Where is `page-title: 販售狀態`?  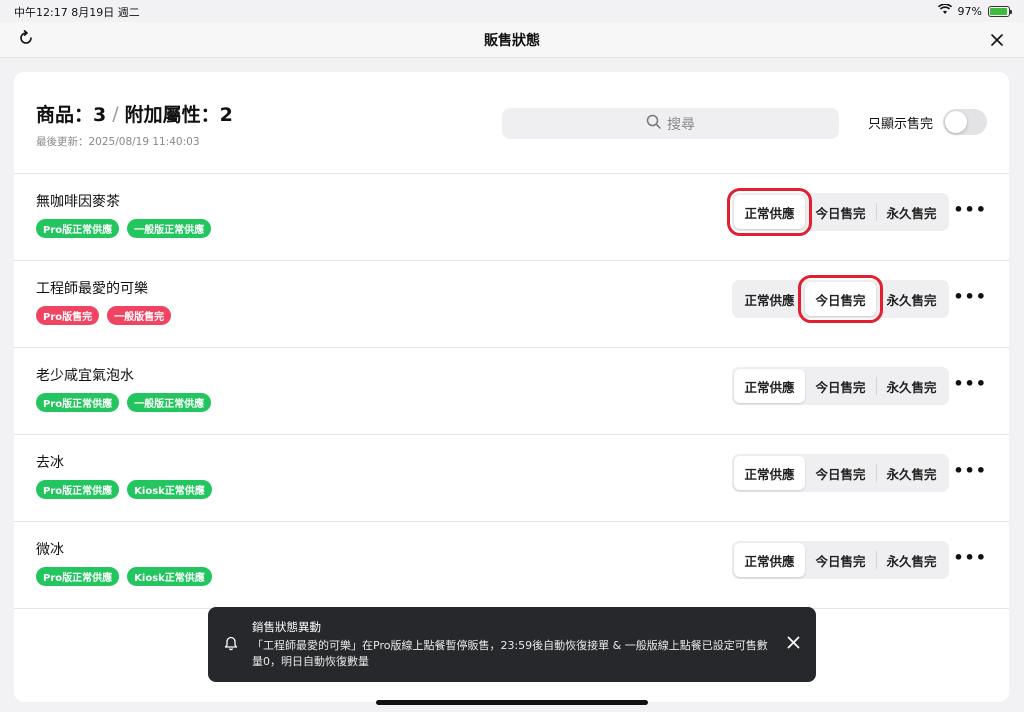 page-title: 販售狀態 is located at coordinates (512, 40).